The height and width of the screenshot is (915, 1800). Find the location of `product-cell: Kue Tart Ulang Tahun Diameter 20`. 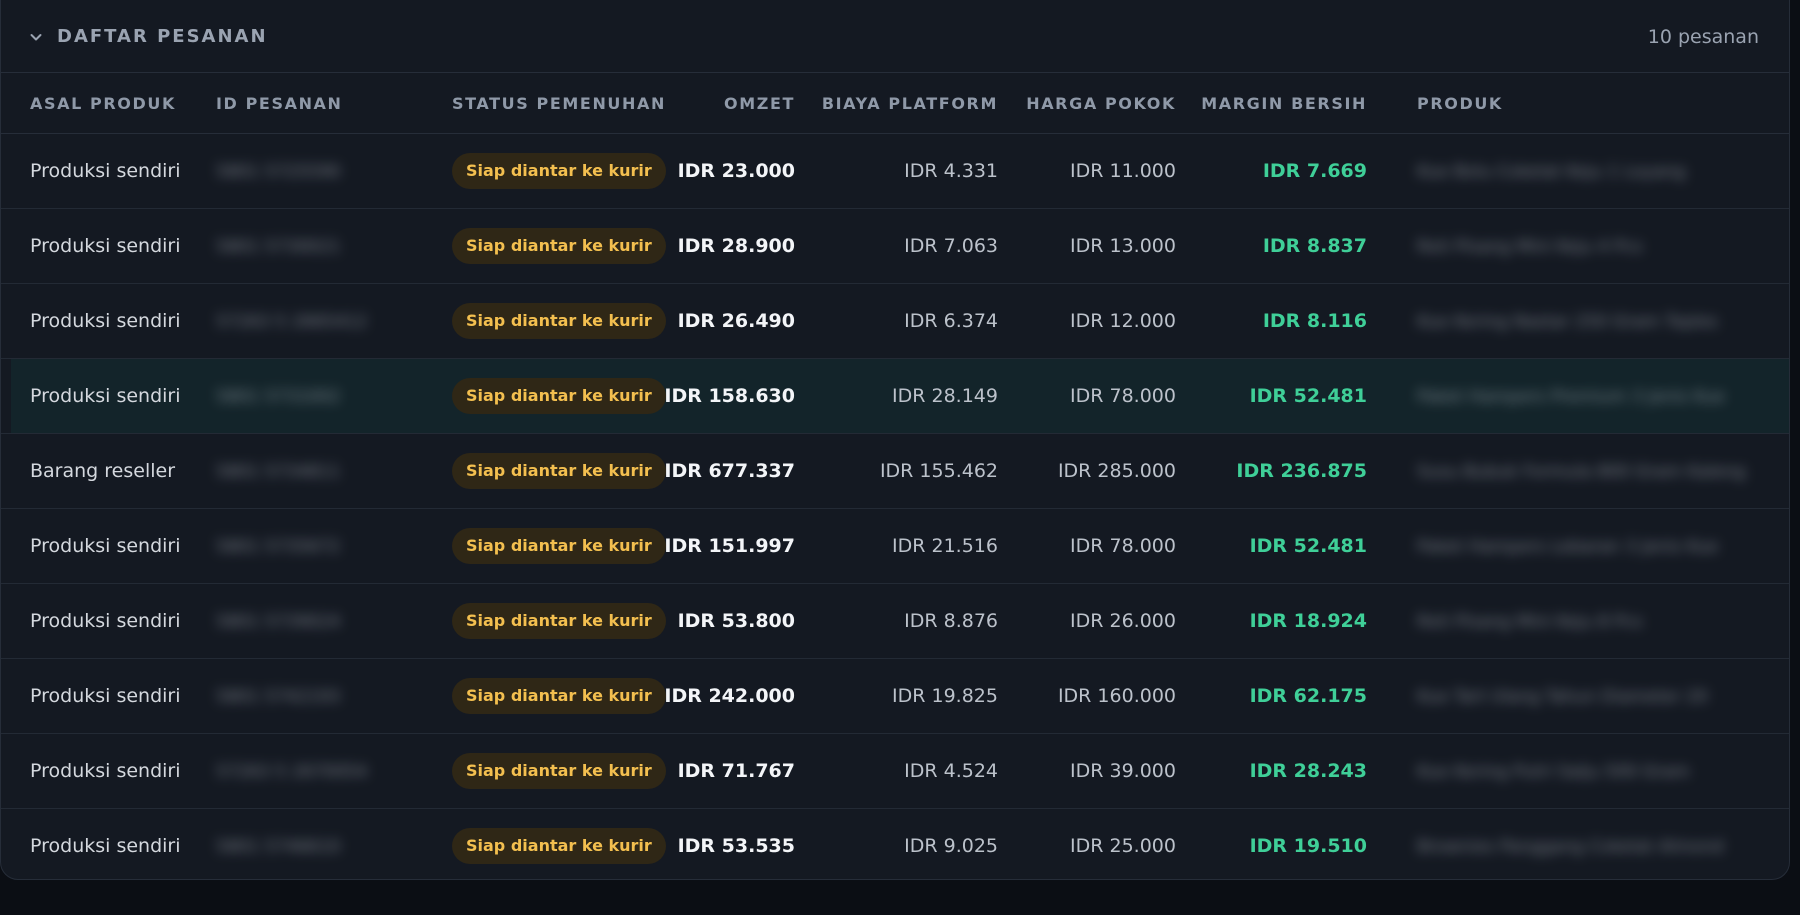

product-cell: Kue Tart Ulang Tahun Diameter 20 is located at coordinates (1588, 696).